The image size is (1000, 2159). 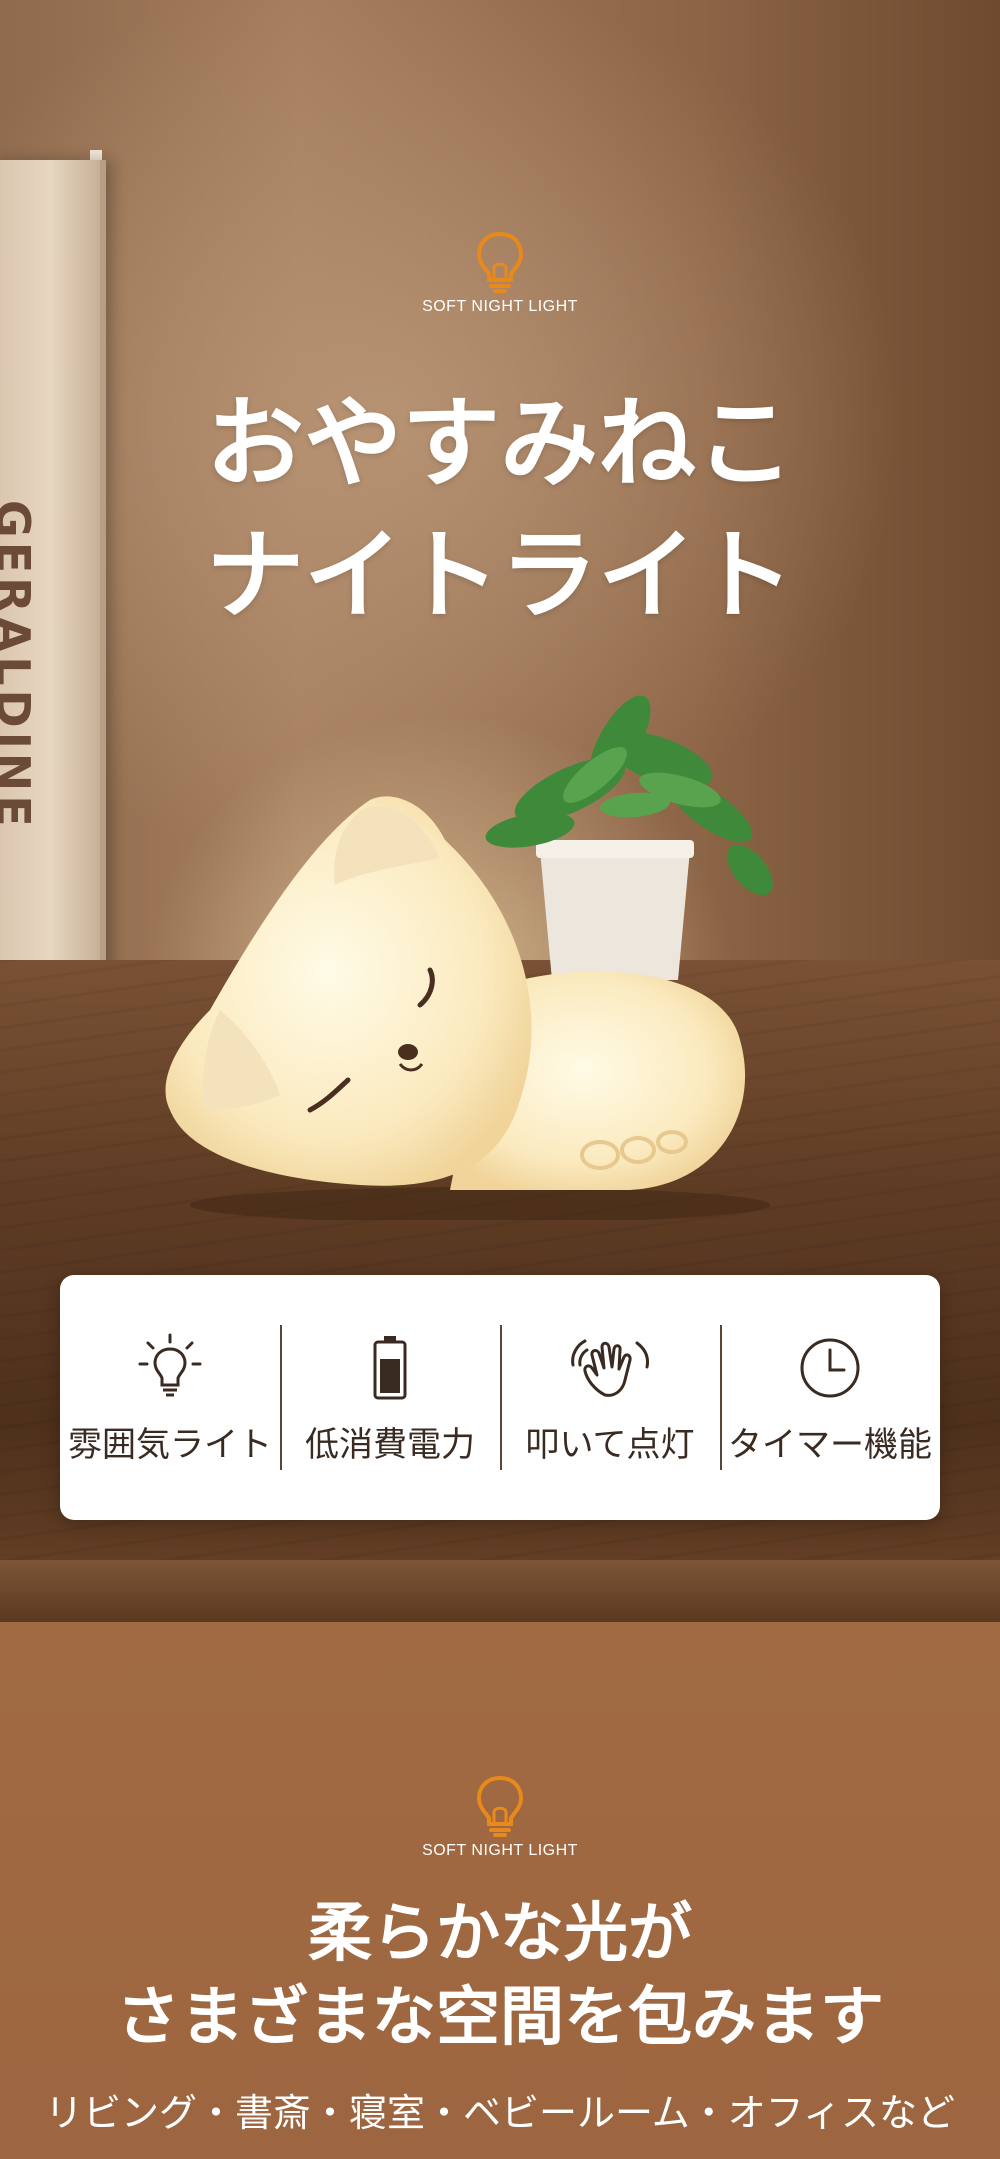 I want to click on features-card: 雰囲気ライト 低消費電力 叩いて点灯 タイマー機能, so click(x=500, y=1397).